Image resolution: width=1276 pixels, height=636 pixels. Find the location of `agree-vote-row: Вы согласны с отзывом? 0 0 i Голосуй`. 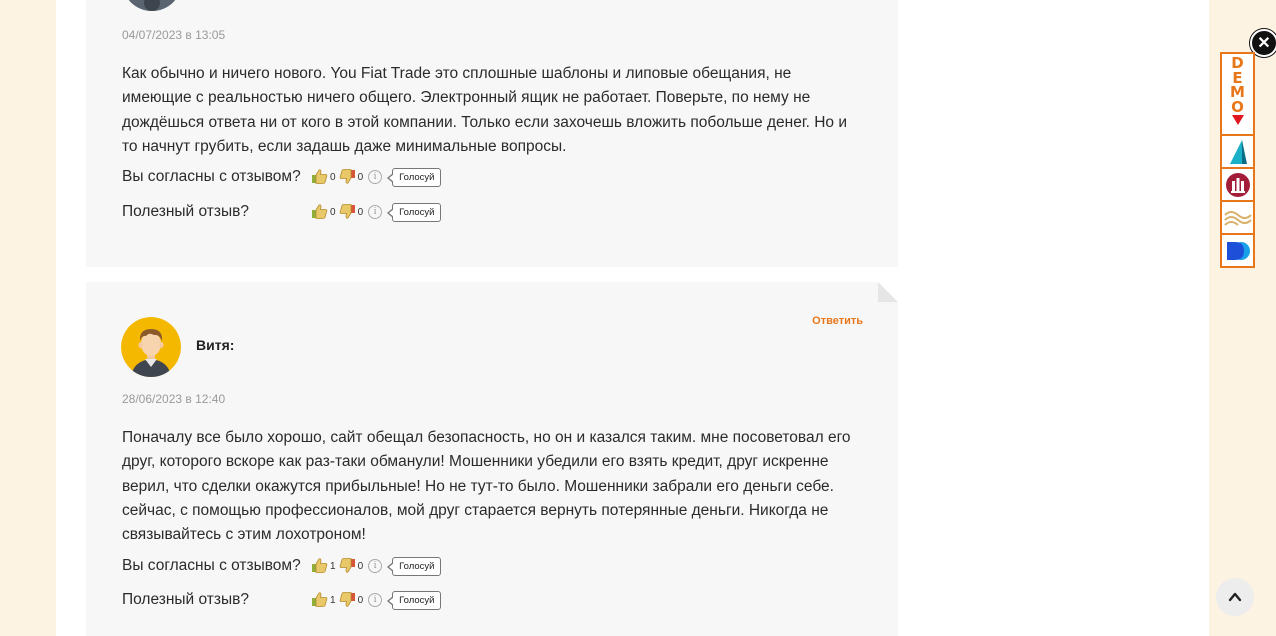

agree-vote-row: Вы согласны с отзывом? 0 0 i Голосуй is located at coordinates (282, 177).